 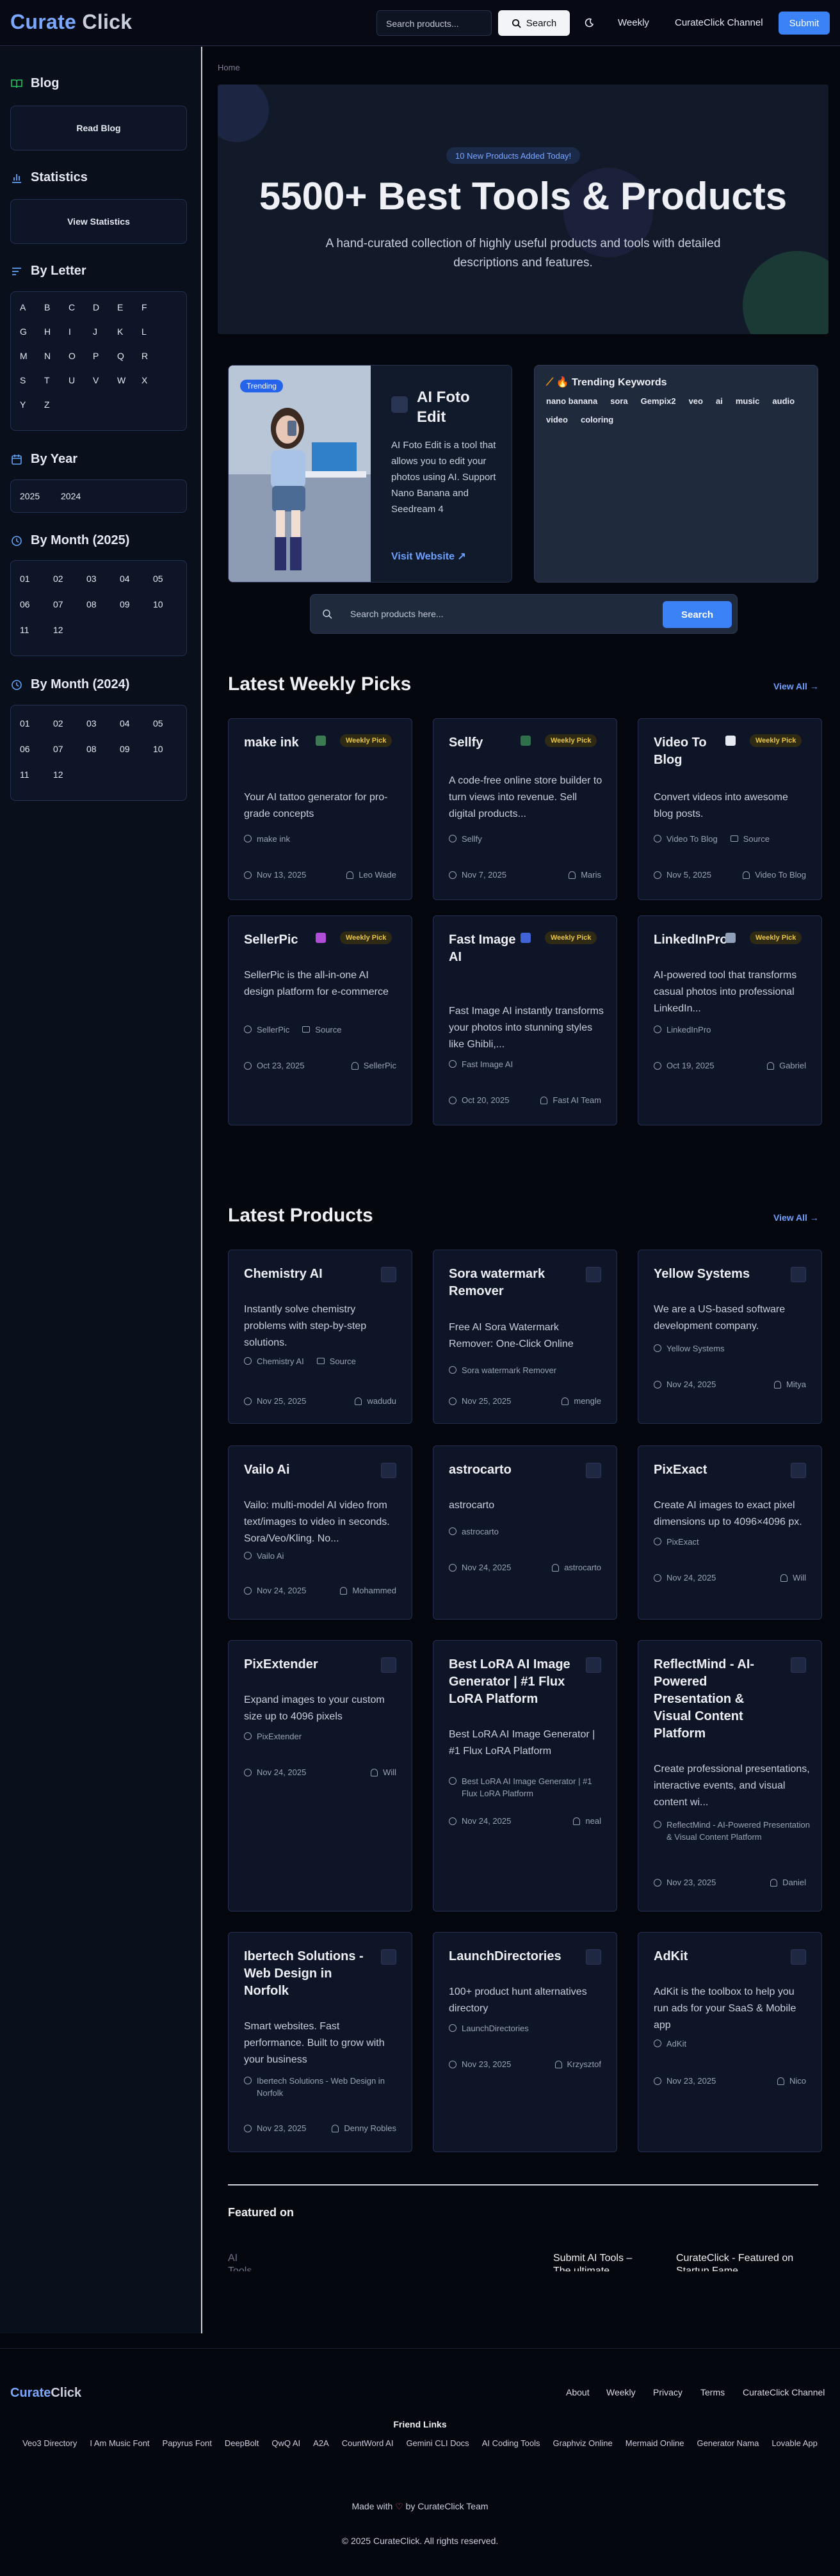 I want to click on month-2024-filter-02: 02, so click(x=69, y=723).